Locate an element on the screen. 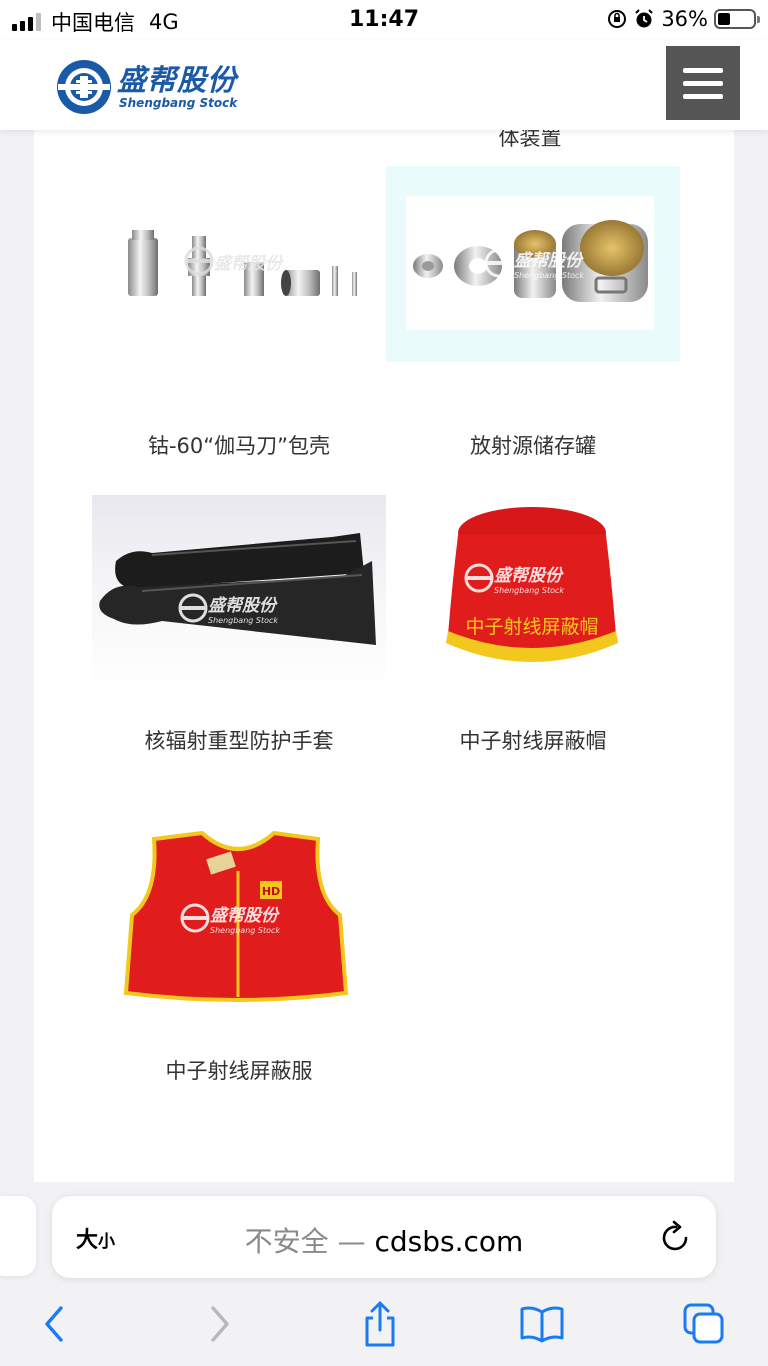  back-icon is located at coordinates (54, 1324).